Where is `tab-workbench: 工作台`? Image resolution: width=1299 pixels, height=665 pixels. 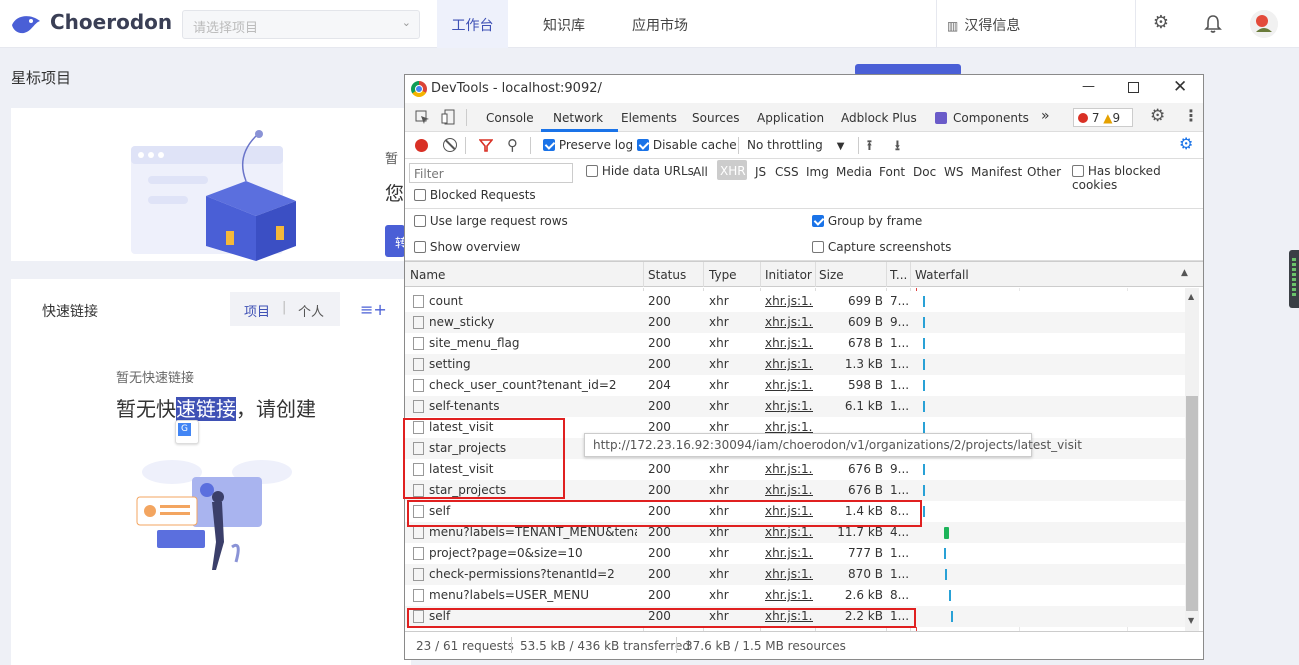 tab-workbench: 工作台 is located at coordinates (472, 24).